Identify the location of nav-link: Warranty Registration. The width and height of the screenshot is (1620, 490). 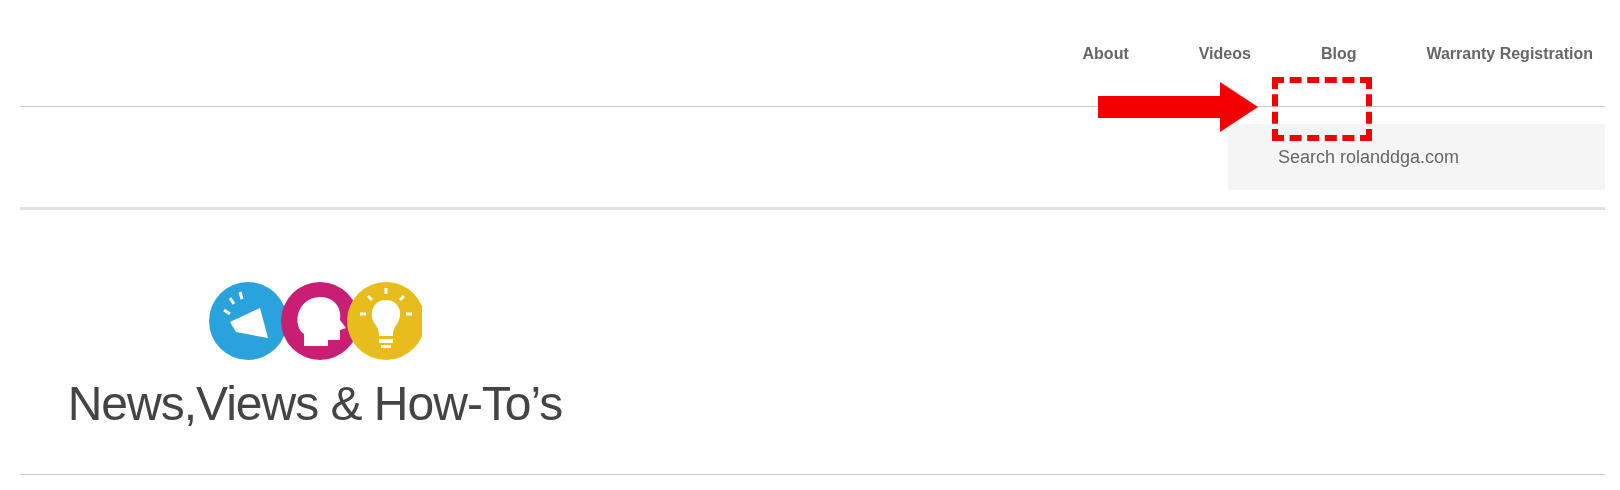
(1509, 54).